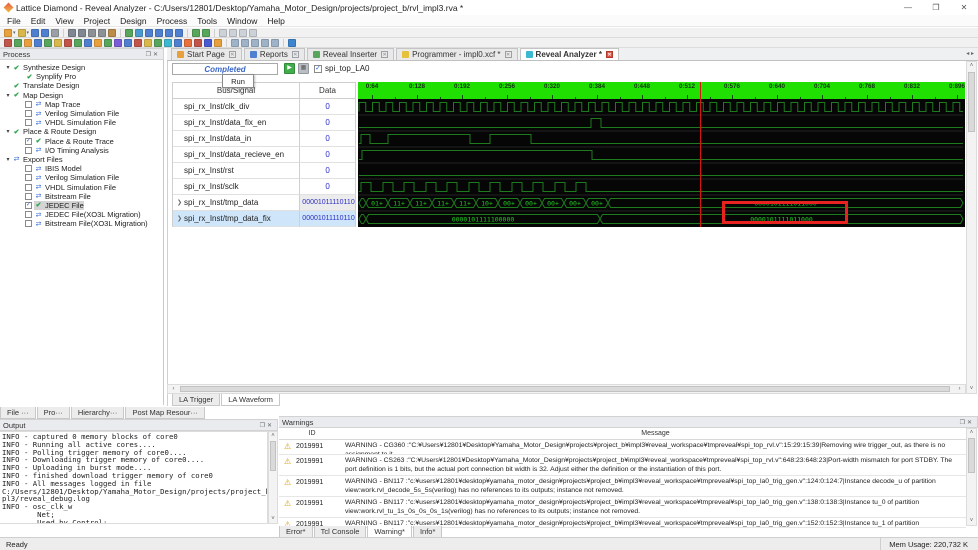 This screenshot has height=550, width=978. Describe the element at coordinates (8, 42) in the screenshot. I see `strategy-icon` at that location.